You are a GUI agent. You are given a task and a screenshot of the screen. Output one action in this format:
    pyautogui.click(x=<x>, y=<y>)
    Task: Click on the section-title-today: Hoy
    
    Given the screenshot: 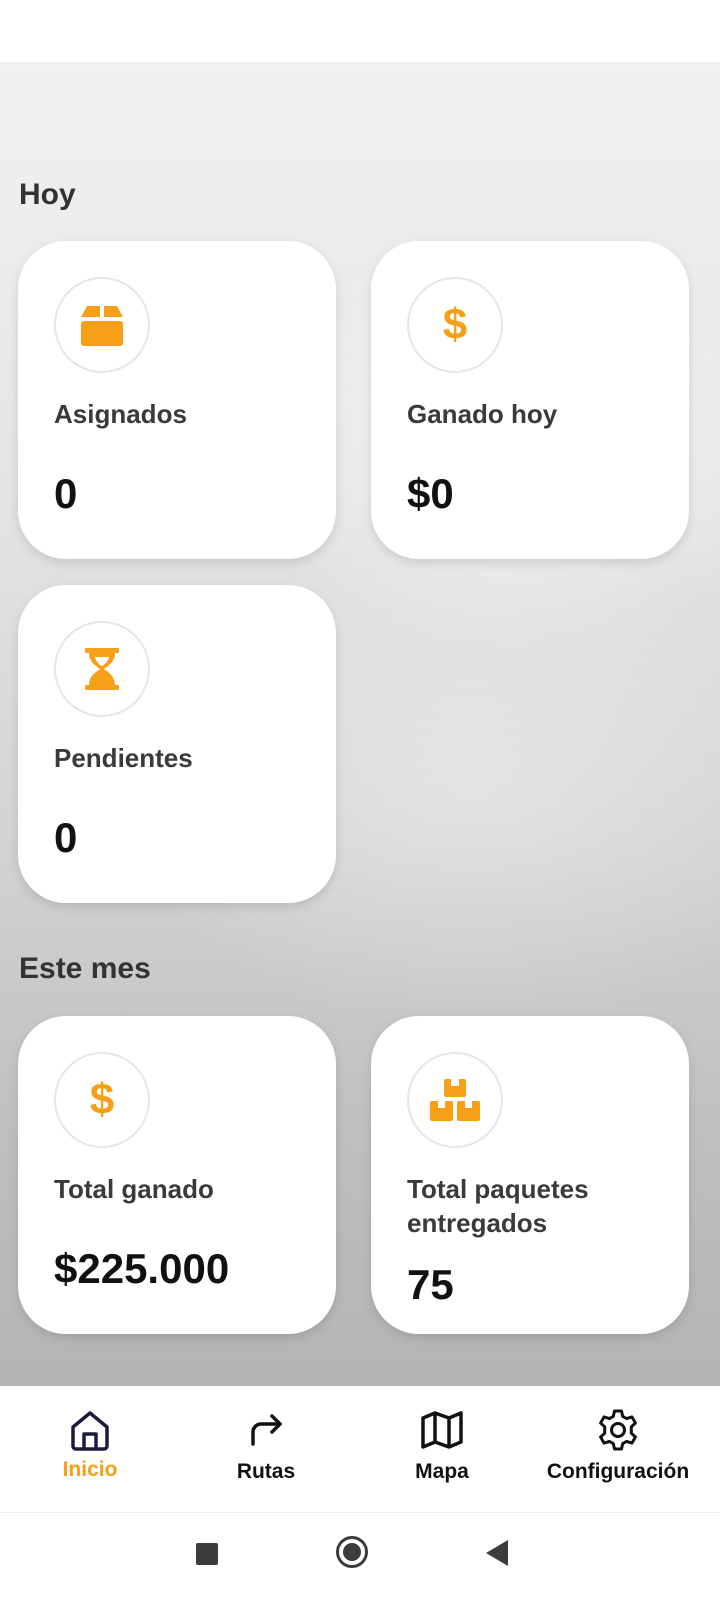 What is the action you would take?
    pyautogui.click(x=47, y=194)
    